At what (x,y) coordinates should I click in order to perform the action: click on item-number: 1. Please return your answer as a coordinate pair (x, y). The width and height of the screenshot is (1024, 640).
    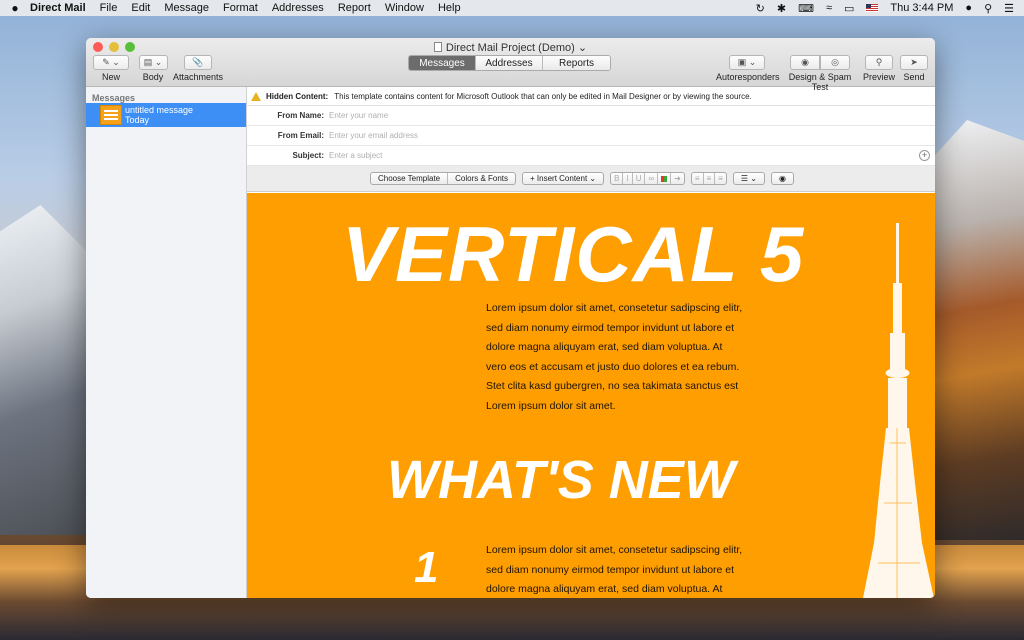
    Looking at the image, I should click on (426, 568).